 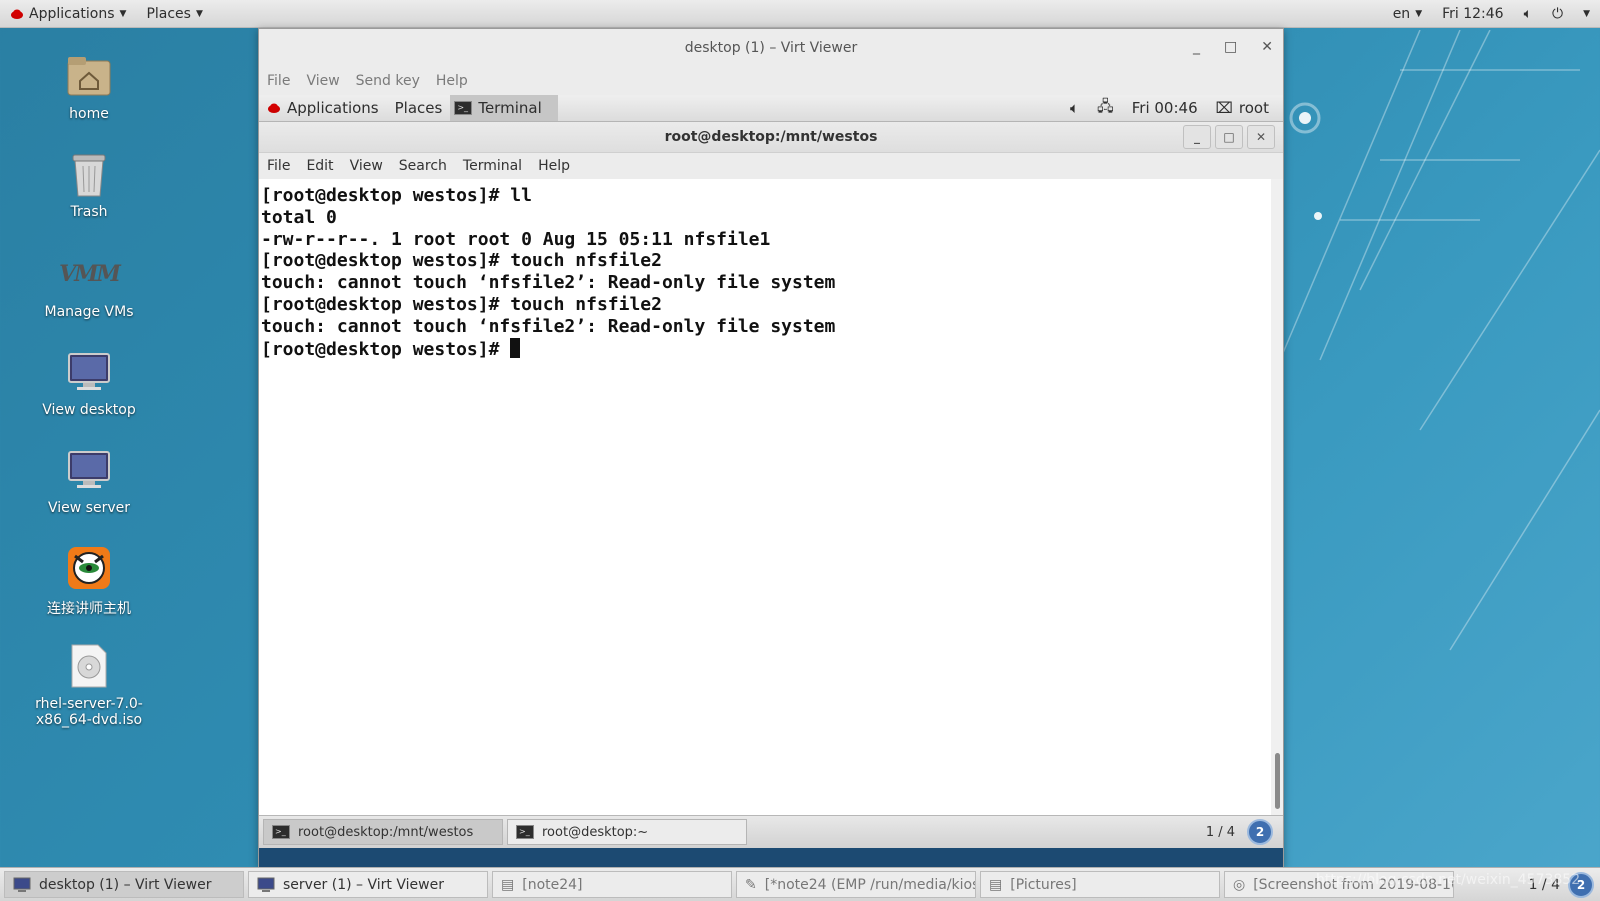 What do you see at coordinates (1260, 832) in the screenshot?
I see `notification-badge: 2` at bounding box center [1260, 832].